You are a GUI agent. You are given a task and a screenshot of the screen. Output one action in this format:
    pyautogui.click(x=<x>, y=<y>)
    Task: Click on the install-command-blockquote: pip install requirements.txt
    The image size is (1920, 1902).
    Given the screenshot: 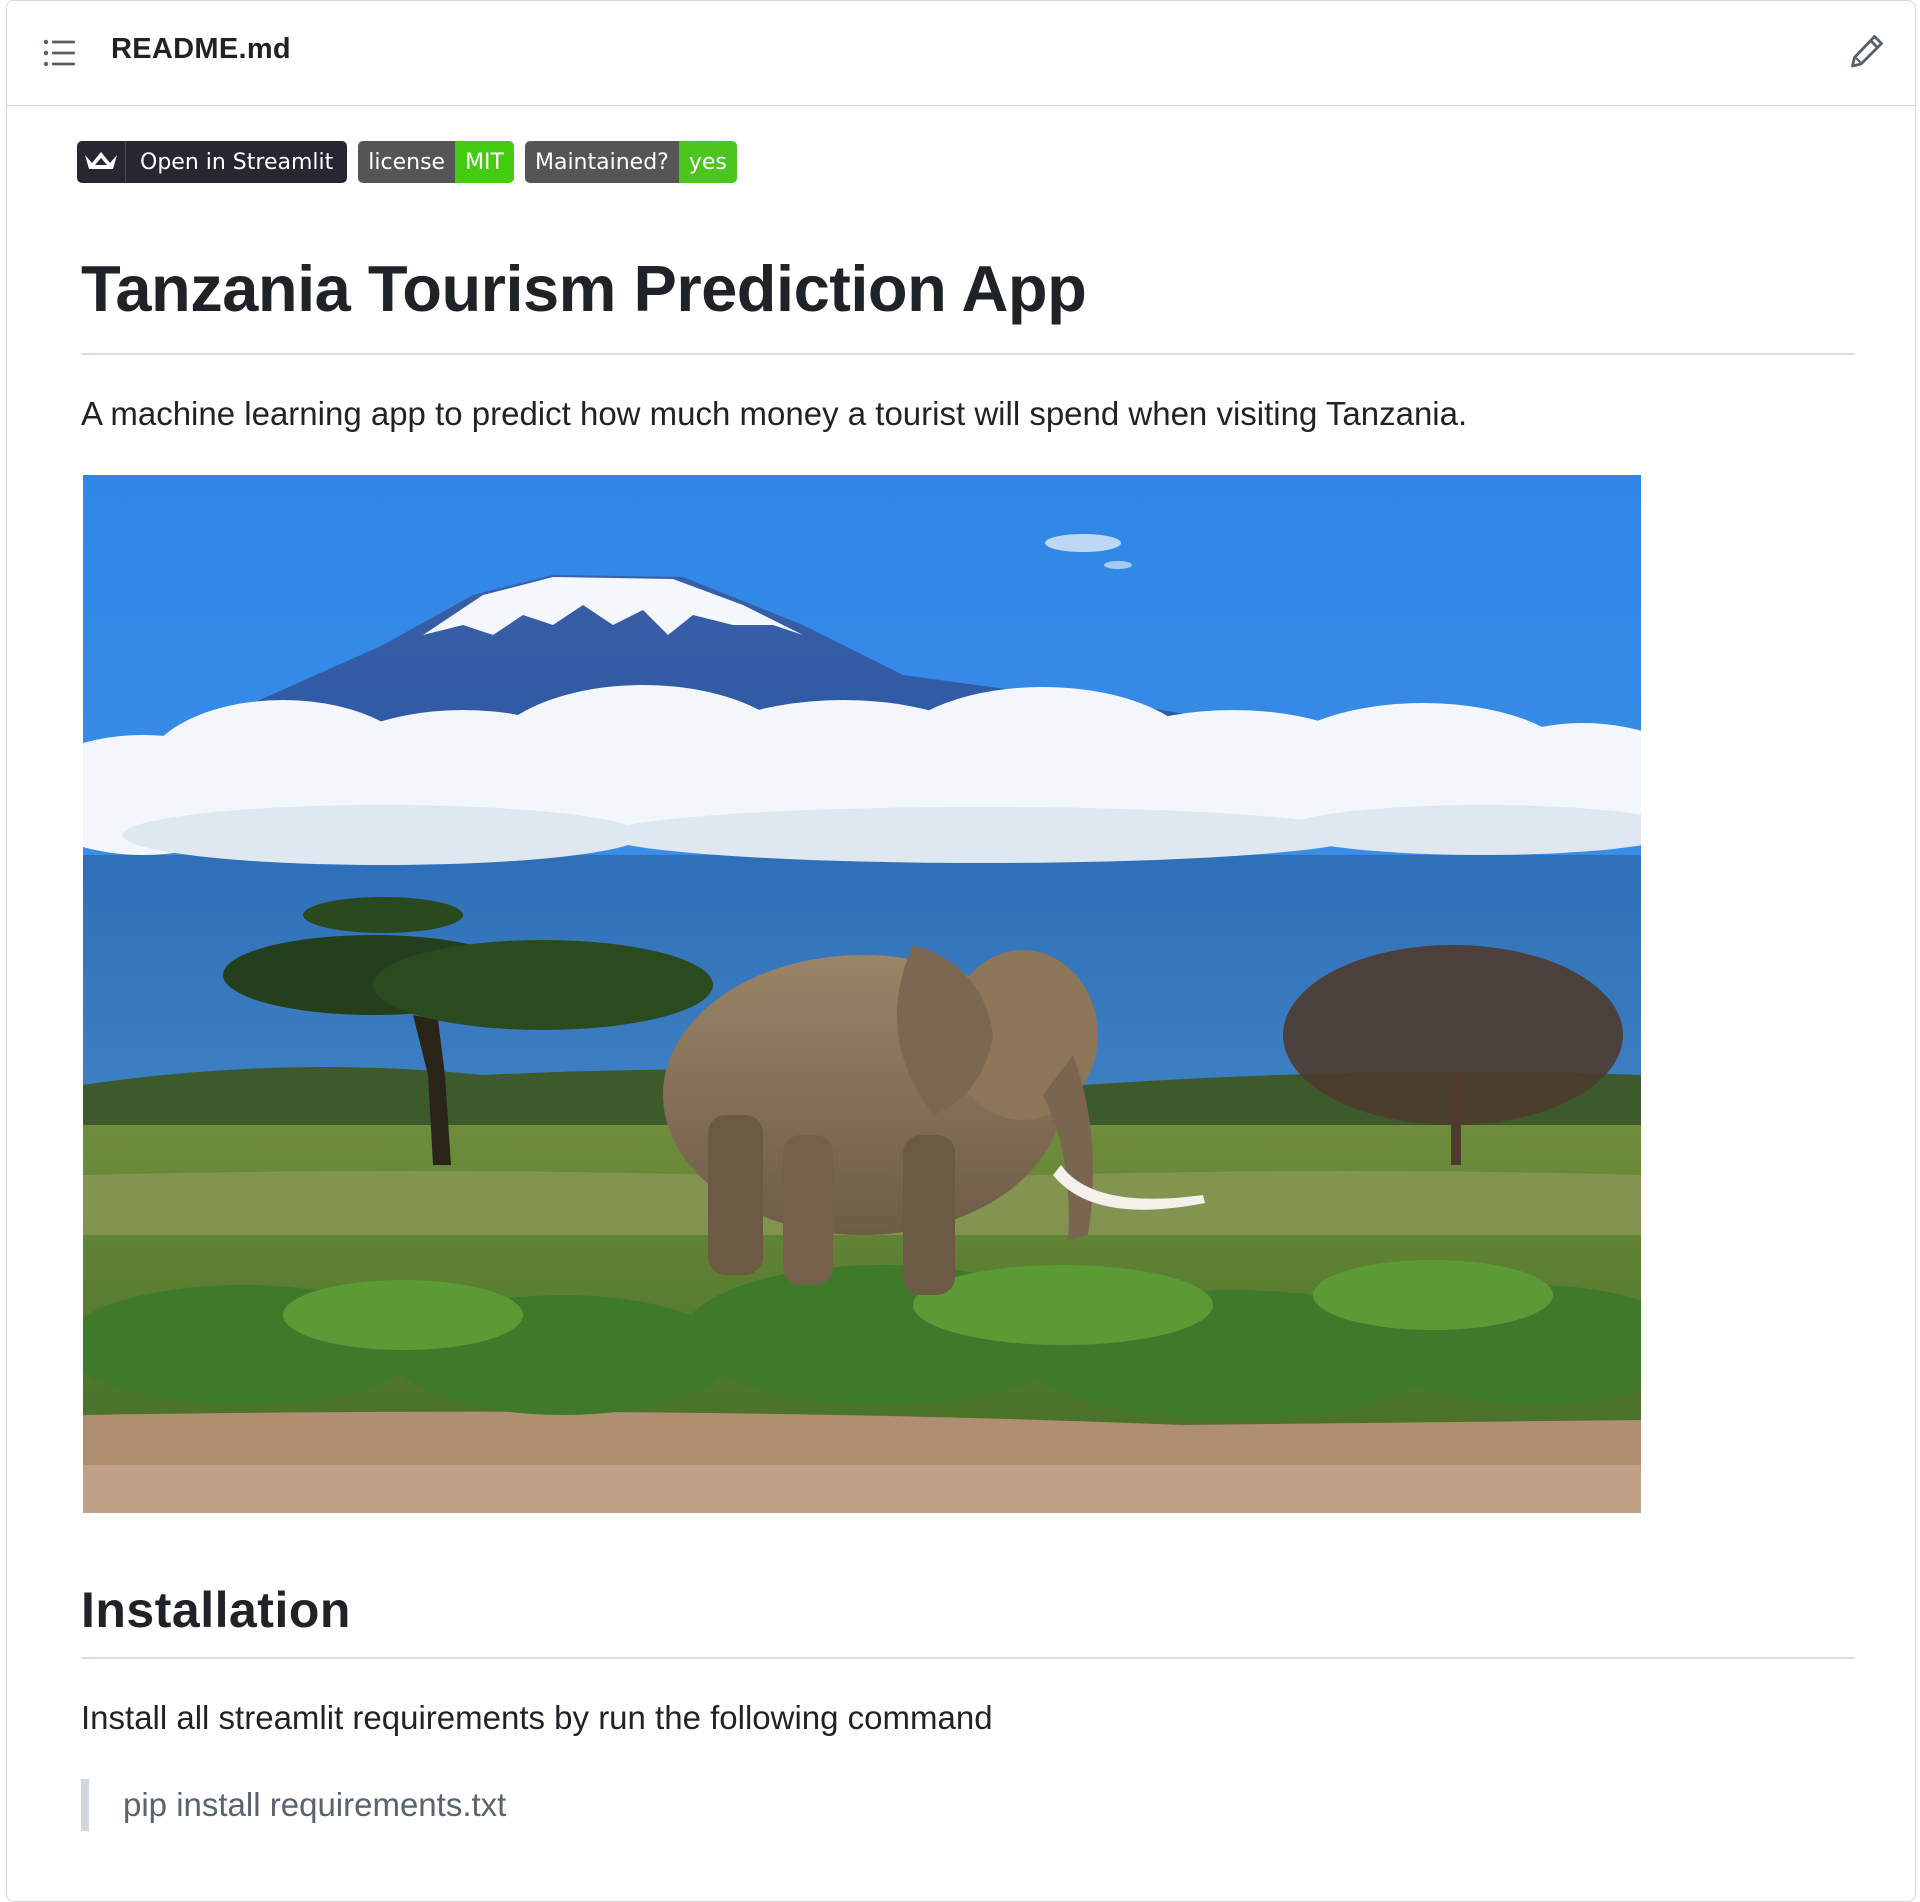 What is the action you would take?
    pyautogui.click(x=293, y=1805)
    